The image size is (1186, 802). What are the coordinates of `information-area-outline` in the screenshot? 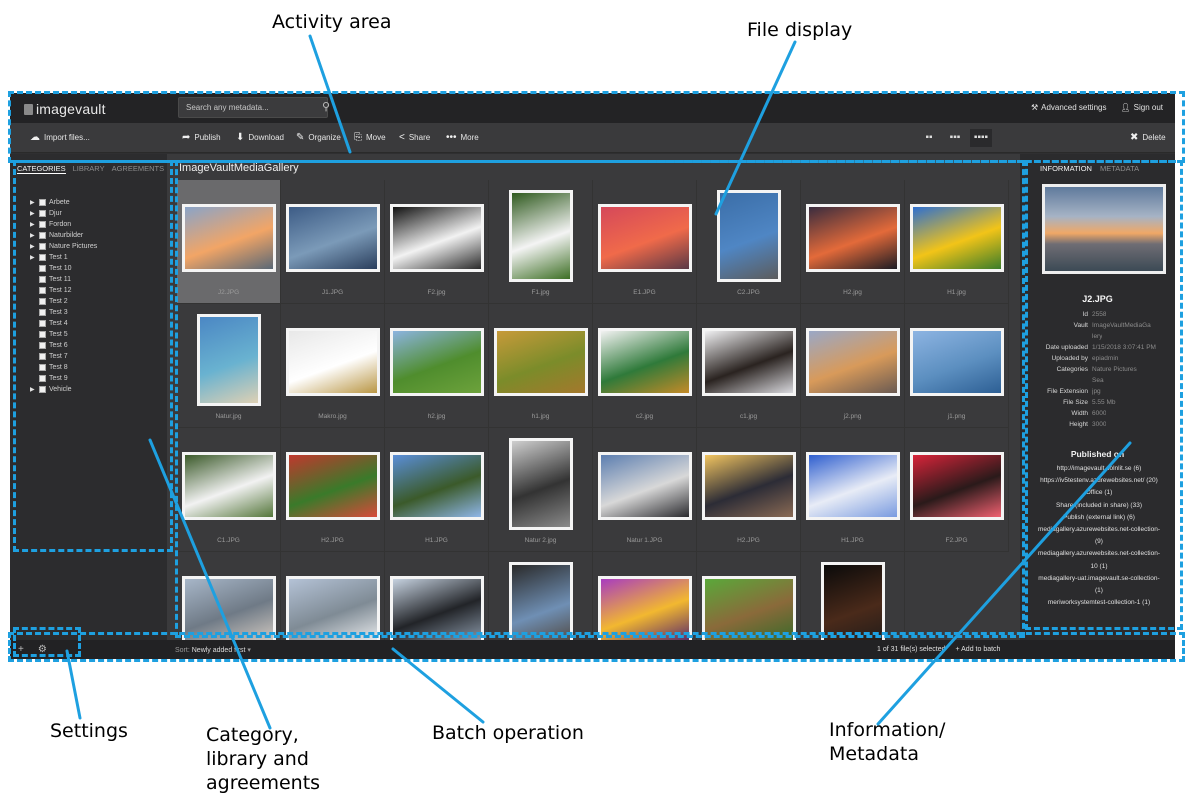 It's located at (1104, 395).